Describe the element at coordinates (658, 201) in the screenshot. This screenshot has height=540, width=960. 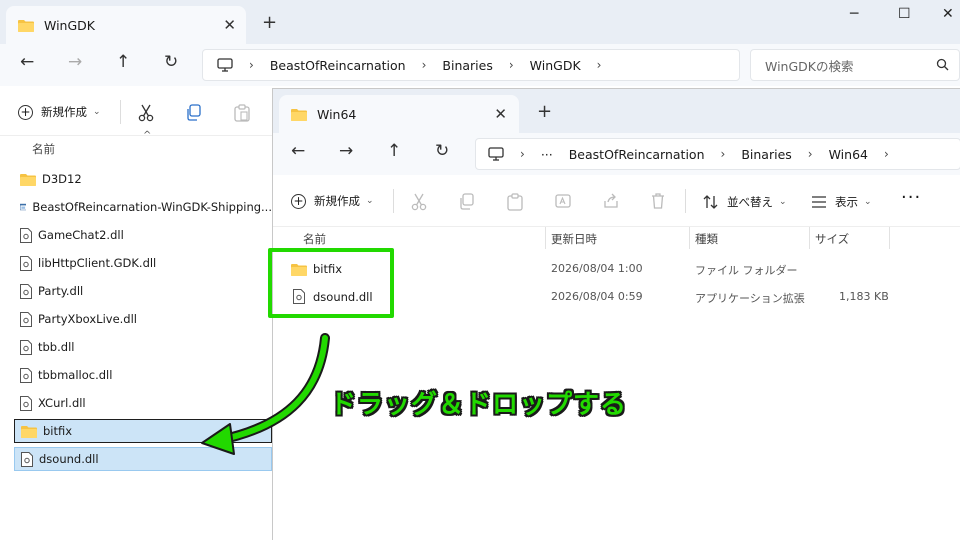
I see `delete-icon` at that location.